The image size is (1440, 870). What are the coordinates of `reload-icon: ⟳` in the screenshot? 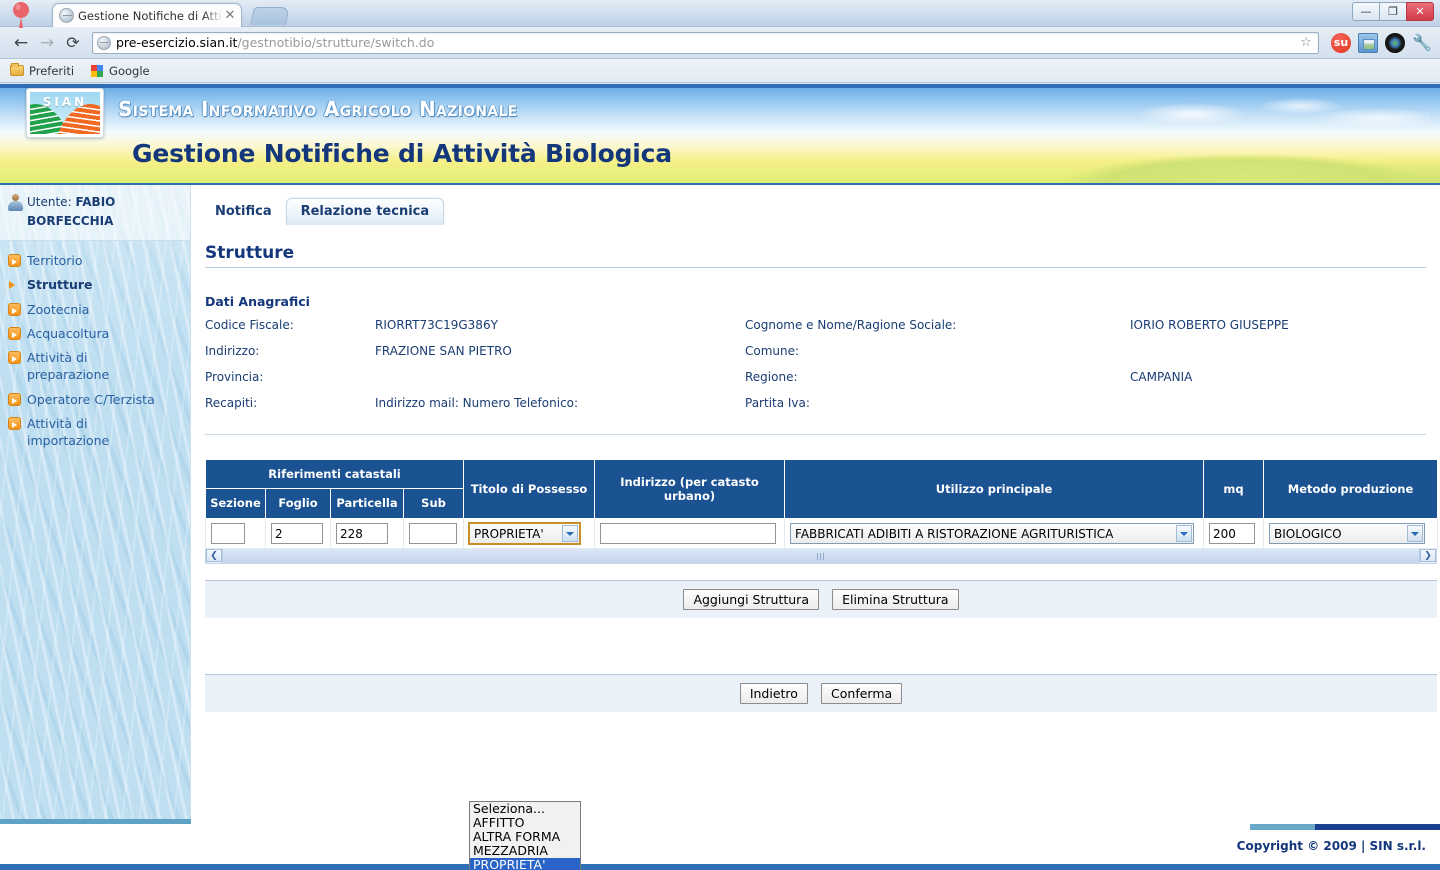 It's located at (73, 43).